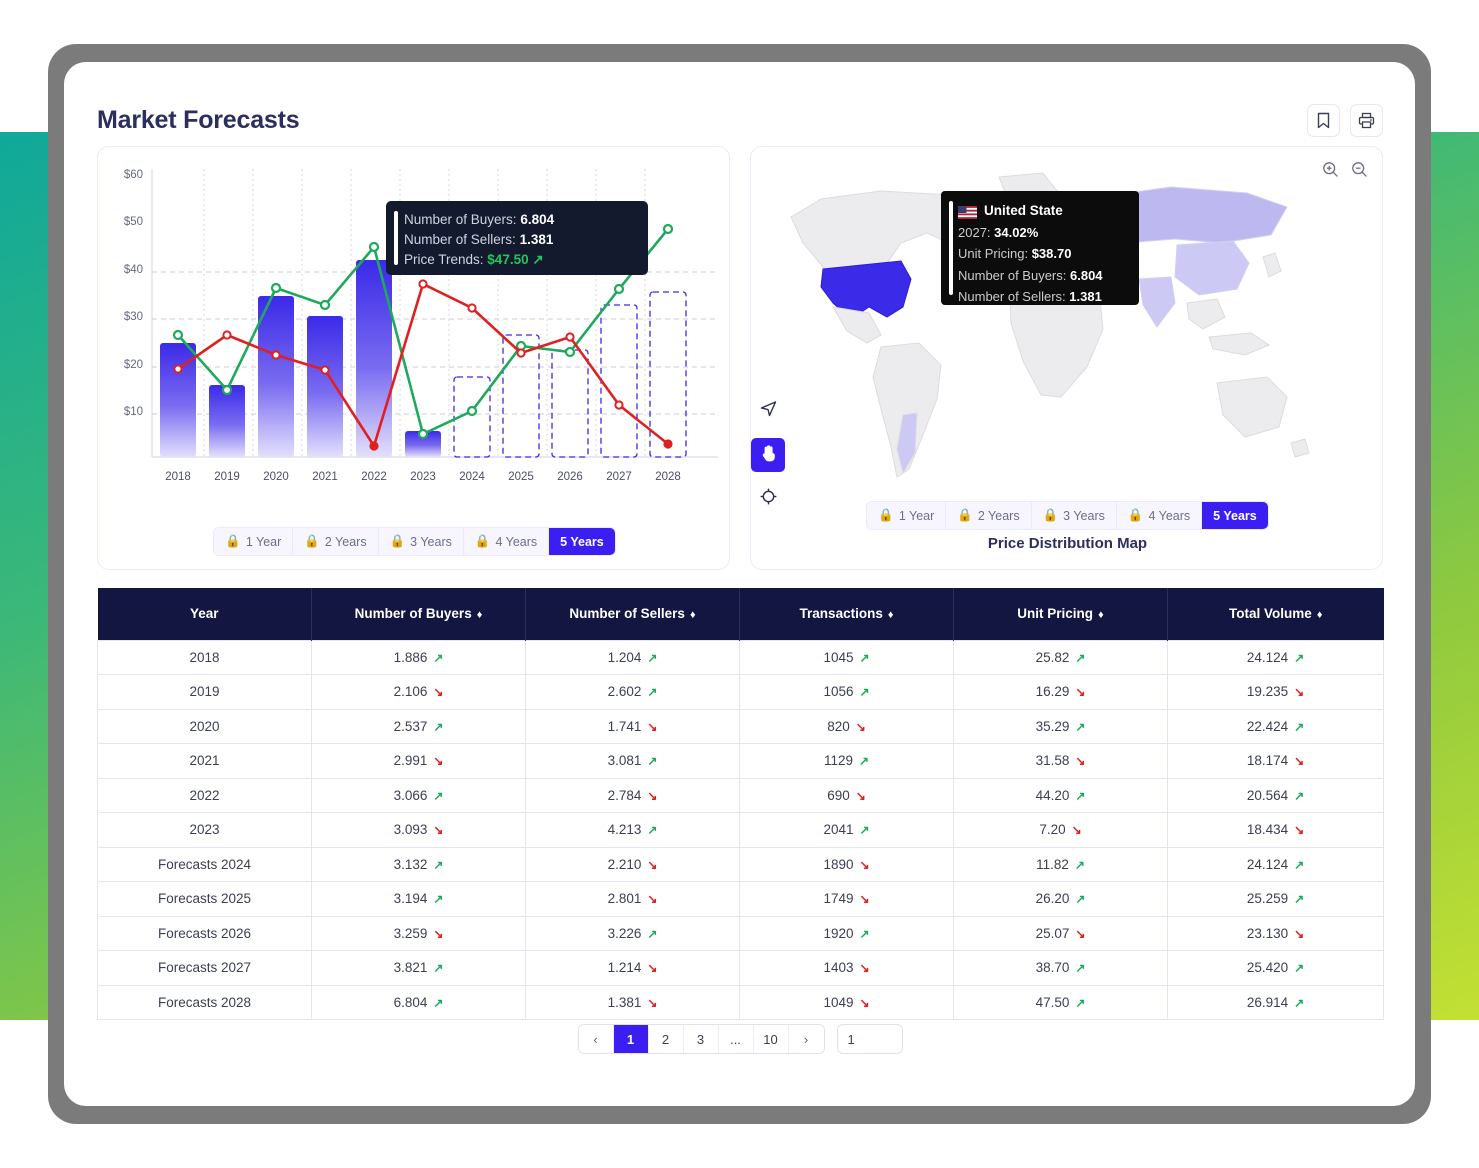 Image resolution: width=1479 pixels, height=1168 pixels. What do you see at coordinates (627, 614) in the screenshot?
I see `col-header-sellers-label: Number of Sellers` at bounding box center [627, 614].